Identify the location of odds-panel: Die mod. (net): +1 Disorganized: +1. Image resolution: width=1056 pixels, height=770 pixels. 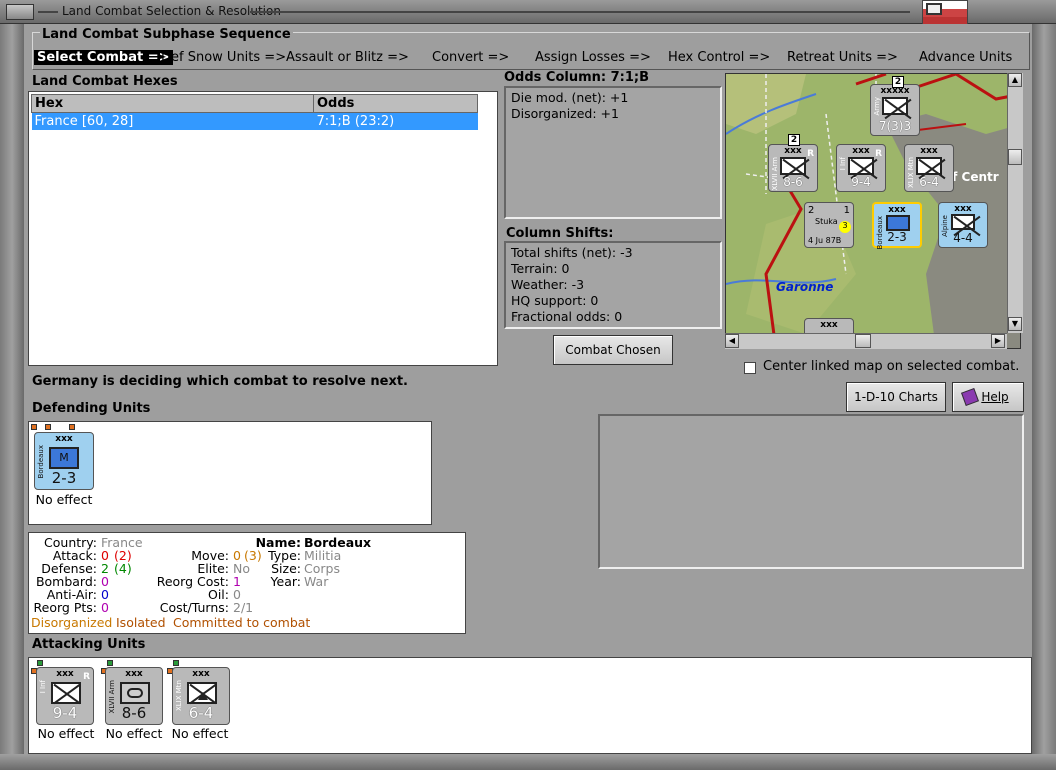
(613, 152).